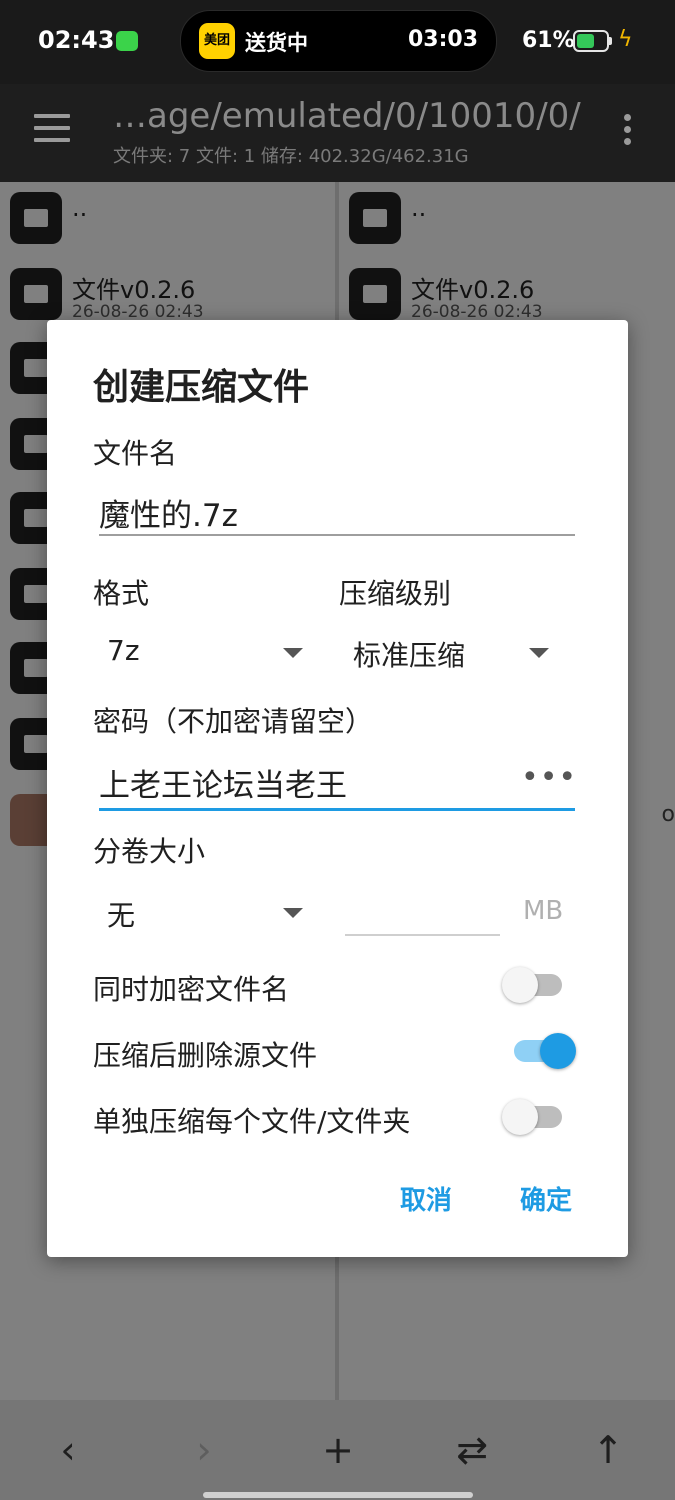 Image resolution: width=675 pixels, height=1500 pixels. Describe the element at coordinates (337, 535) in the screenshot. I see `filename-underline` at that location.